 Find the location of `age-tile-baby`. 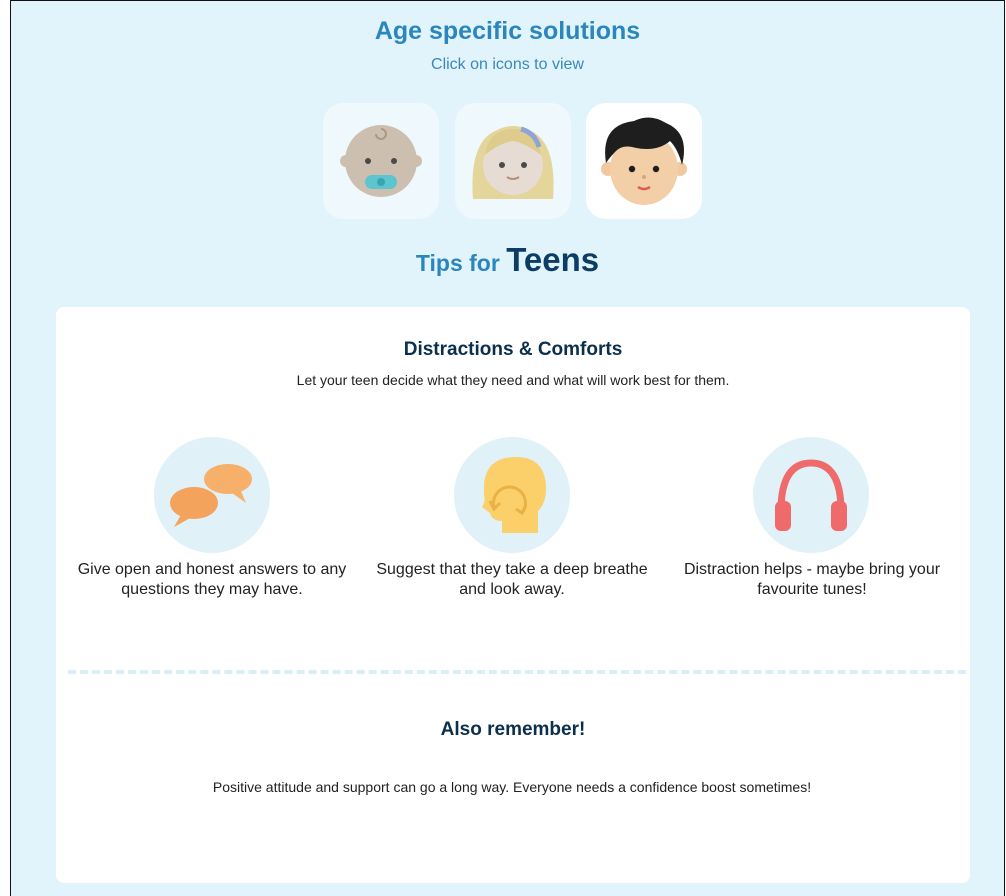

age-tile-baby is located at coordinates (381, 161).